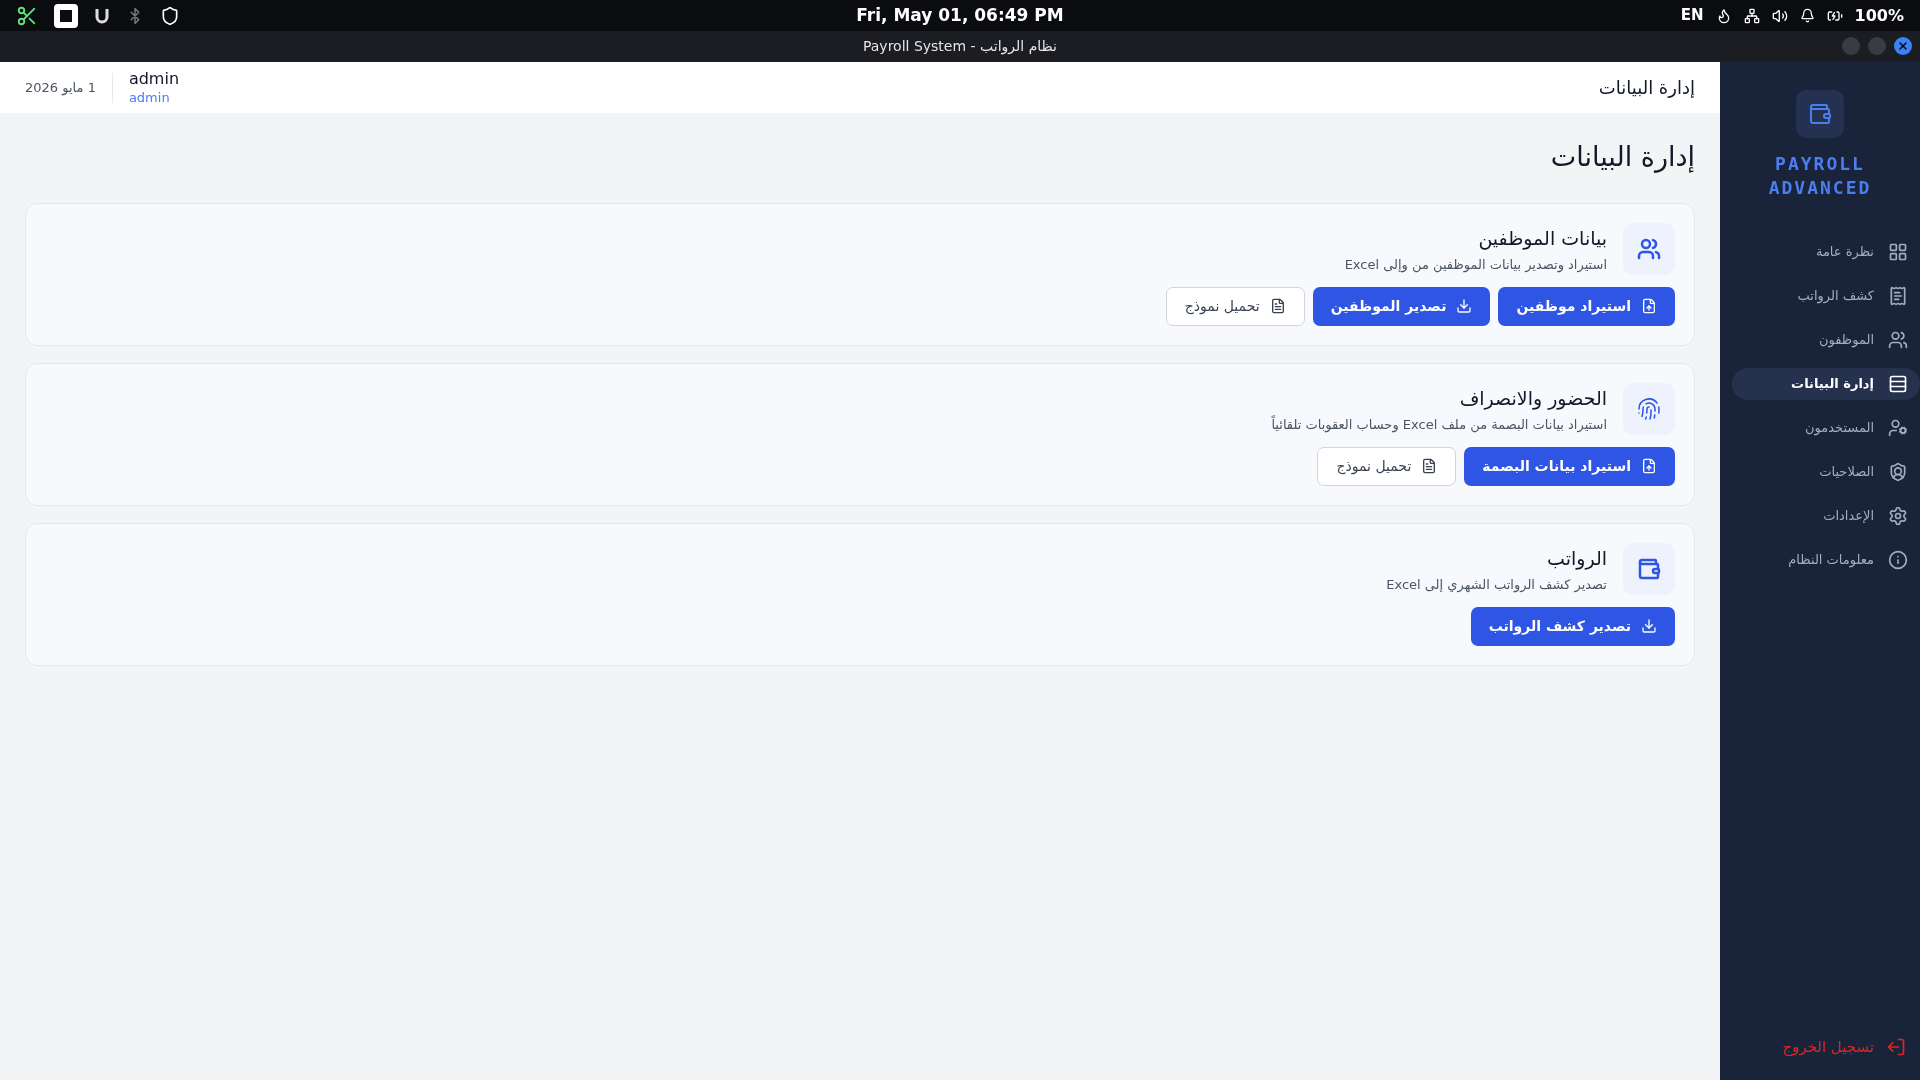 The height and width of the screenshot is (1080, 1920). What do you see at coordinates (102, 15) in the screenshot?
I see `magnet-icon` at bounding box center [102, 15].